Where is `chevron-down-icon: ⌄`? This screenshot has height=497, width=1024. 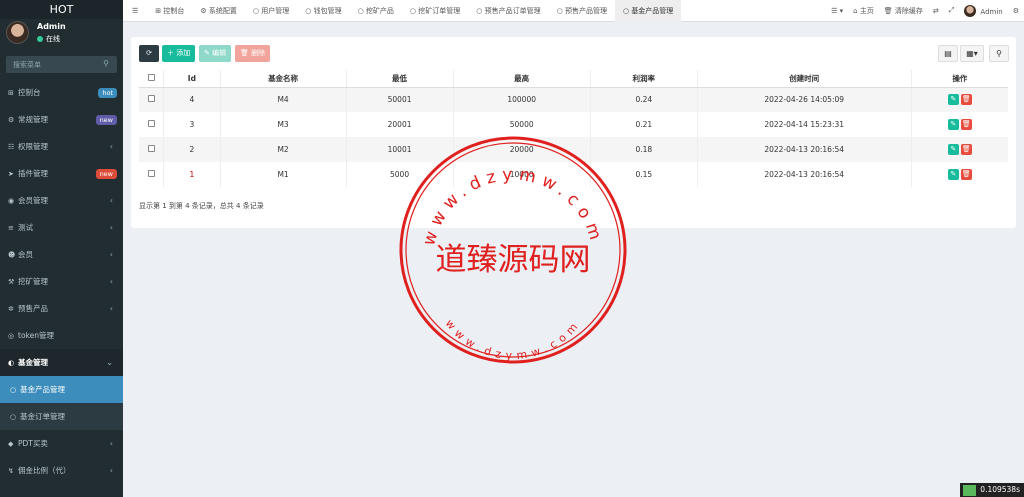 chevron-down-icon: ⌄ is located at coordinates (109, 362).